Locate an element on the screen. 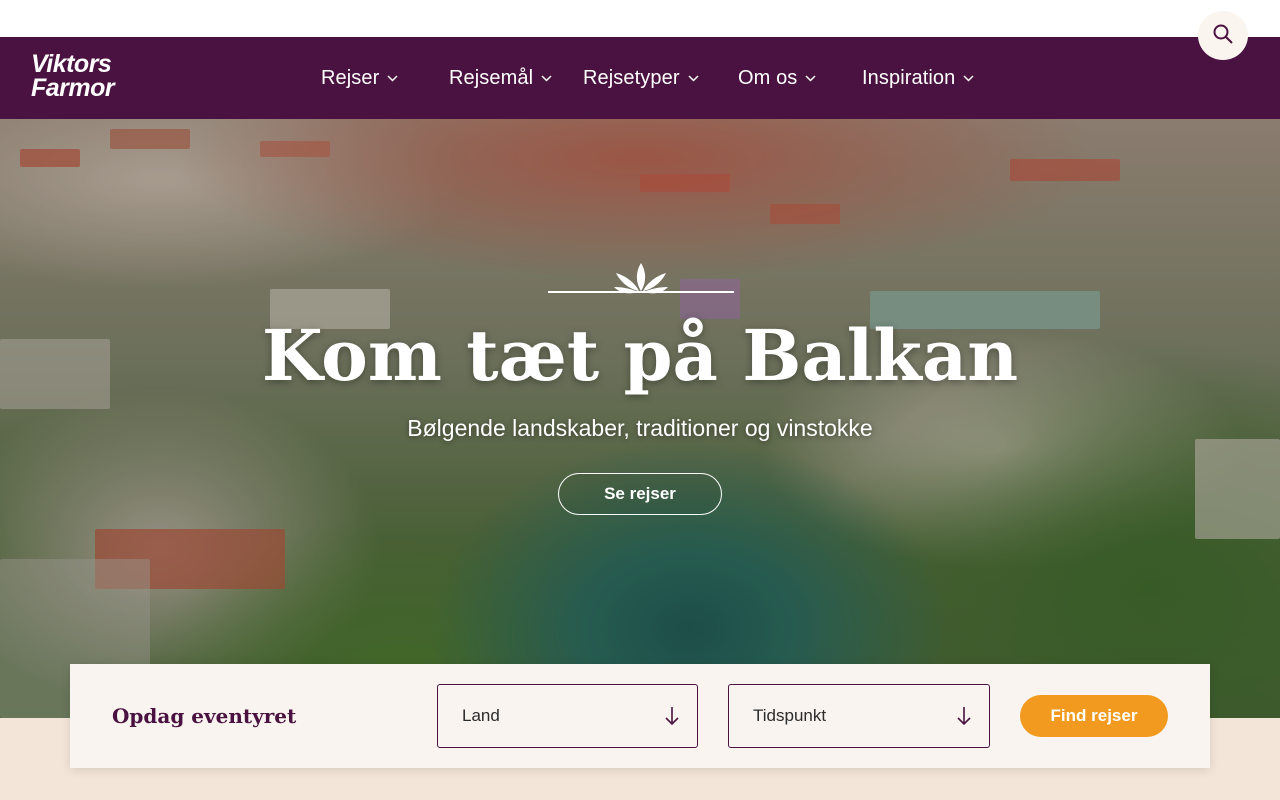 The height and width of the screenshot is (800, 1280). nav-item-rejsemaal: Rejsemål is located at coordinates (500, 78).